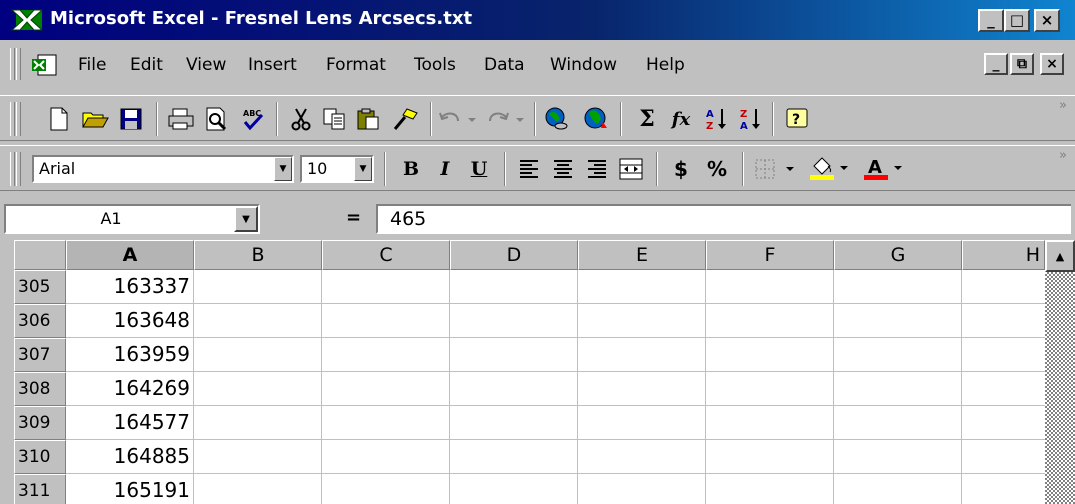  What do you see at coordinates (583, 65) in the screenshot?
I see `menu-window: Window` at bounding box center [583, 65].